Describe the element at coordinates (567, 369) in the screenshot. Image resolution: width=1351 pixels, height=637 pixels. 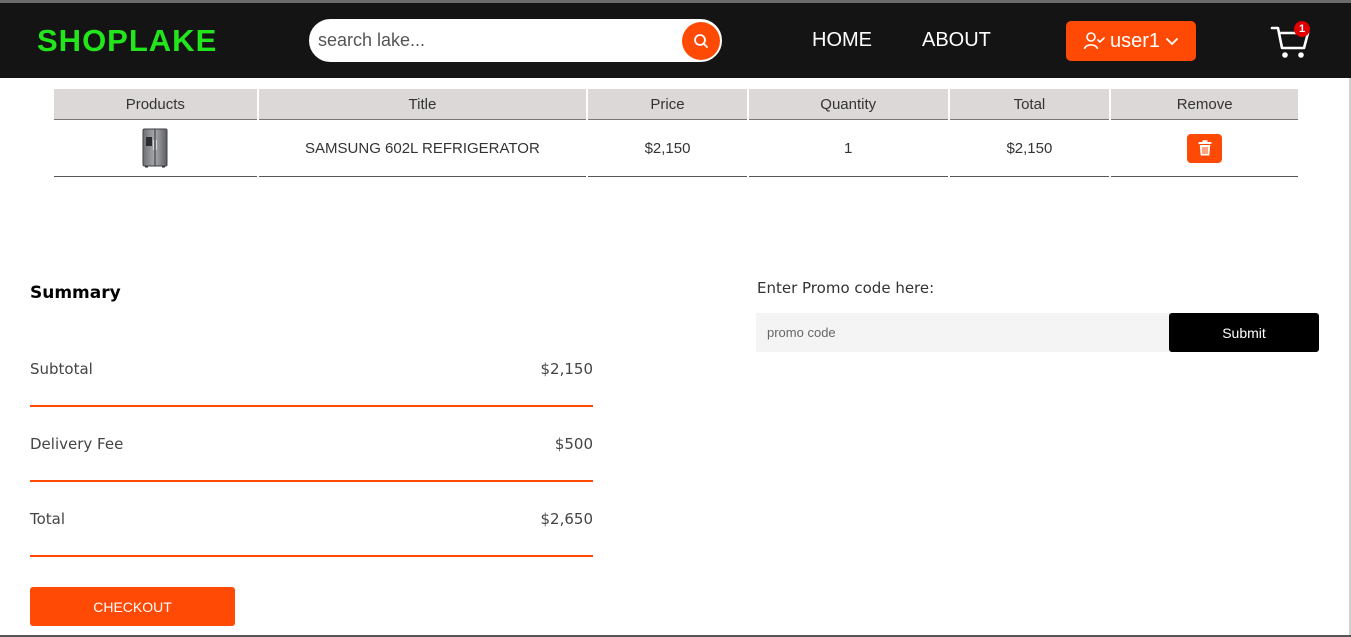
I see `subtotal-value: $2,150` at that location.